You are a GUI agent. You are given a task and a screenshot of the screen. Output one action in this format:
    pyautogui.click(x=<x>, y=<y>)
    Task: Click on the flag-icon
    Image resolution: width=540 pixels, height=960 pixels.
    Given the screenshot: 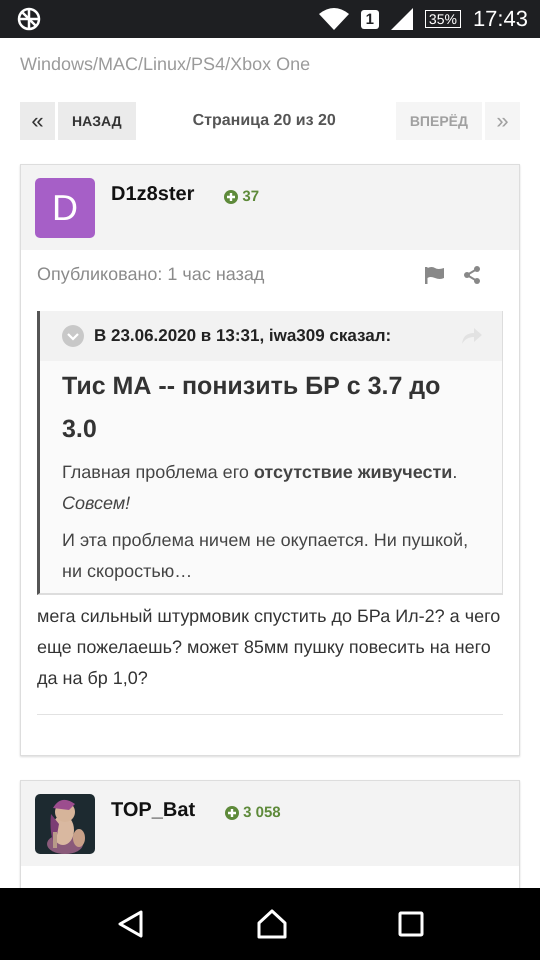 What is the action you would take?
    pyautogui.click(x=435, y=275)
    